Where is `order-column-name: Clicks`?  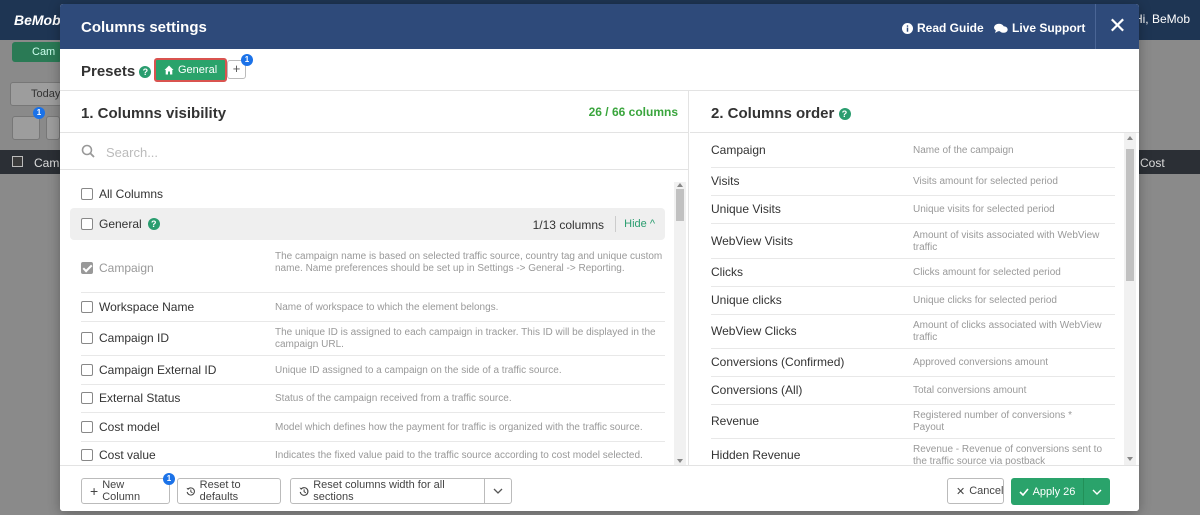 order-column-name: Clicks is located at coordinates (727, 272).